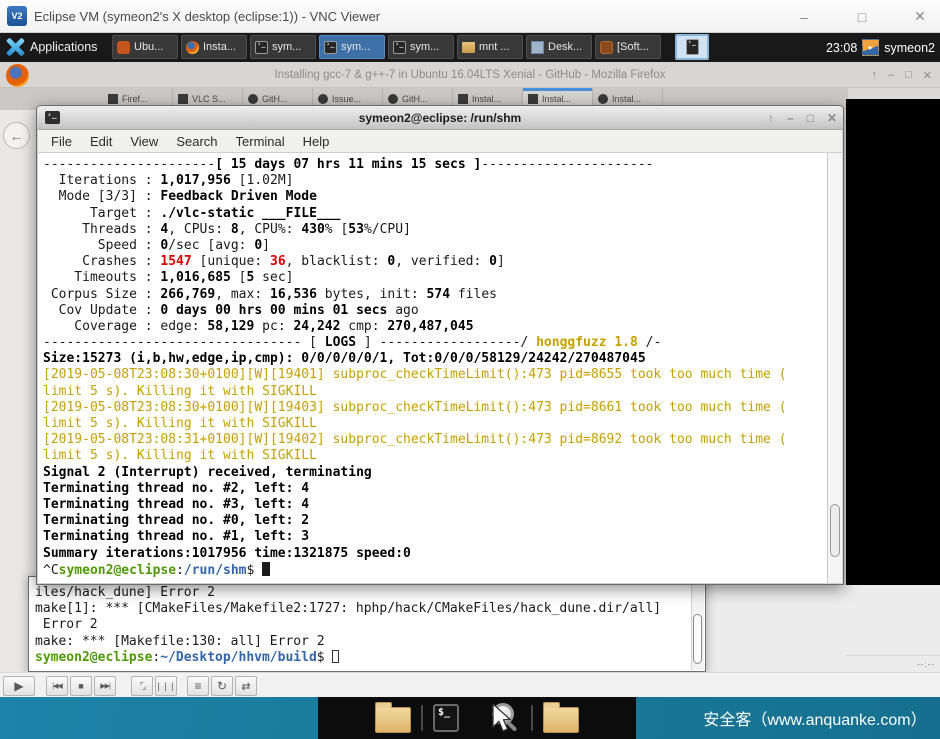 The image size is (940, 739). Describe the element at coordinates (246, 686) in the screenshot. I see `shuffle-button: ⇄` at that location.